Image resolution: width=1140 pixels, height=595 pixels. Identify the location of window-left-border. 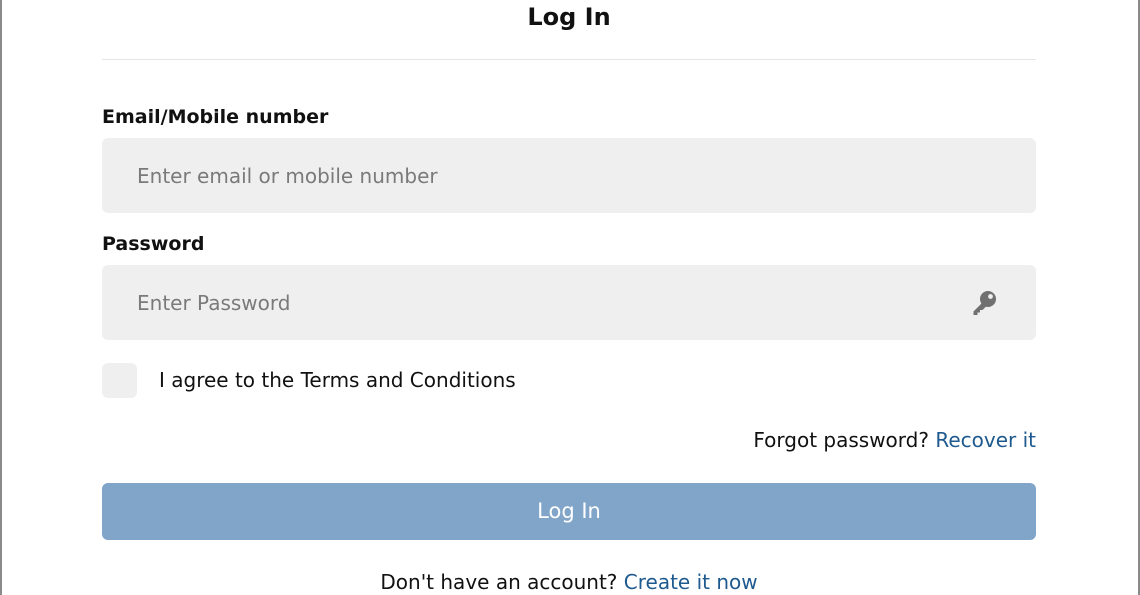
(1, 297).